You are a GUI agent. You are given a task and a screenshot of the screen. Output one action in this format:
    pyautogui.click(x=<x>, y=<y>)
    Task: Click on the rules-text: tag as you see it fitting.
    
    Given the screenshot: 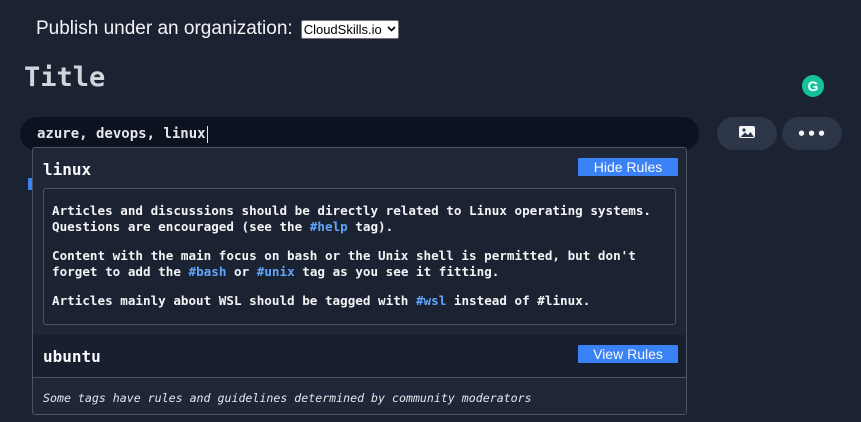 What is the action you would take?
    pyautogui.click(x=397, y=271)
    